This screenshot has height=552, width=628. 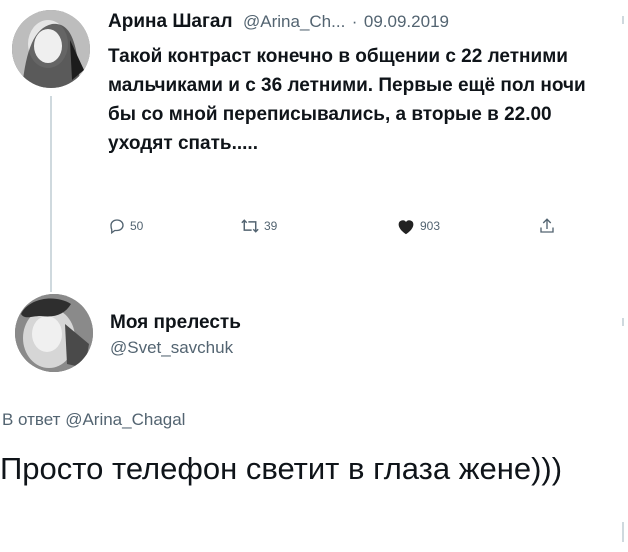 I want to click on author-avatar, so click(x=51, y=49).